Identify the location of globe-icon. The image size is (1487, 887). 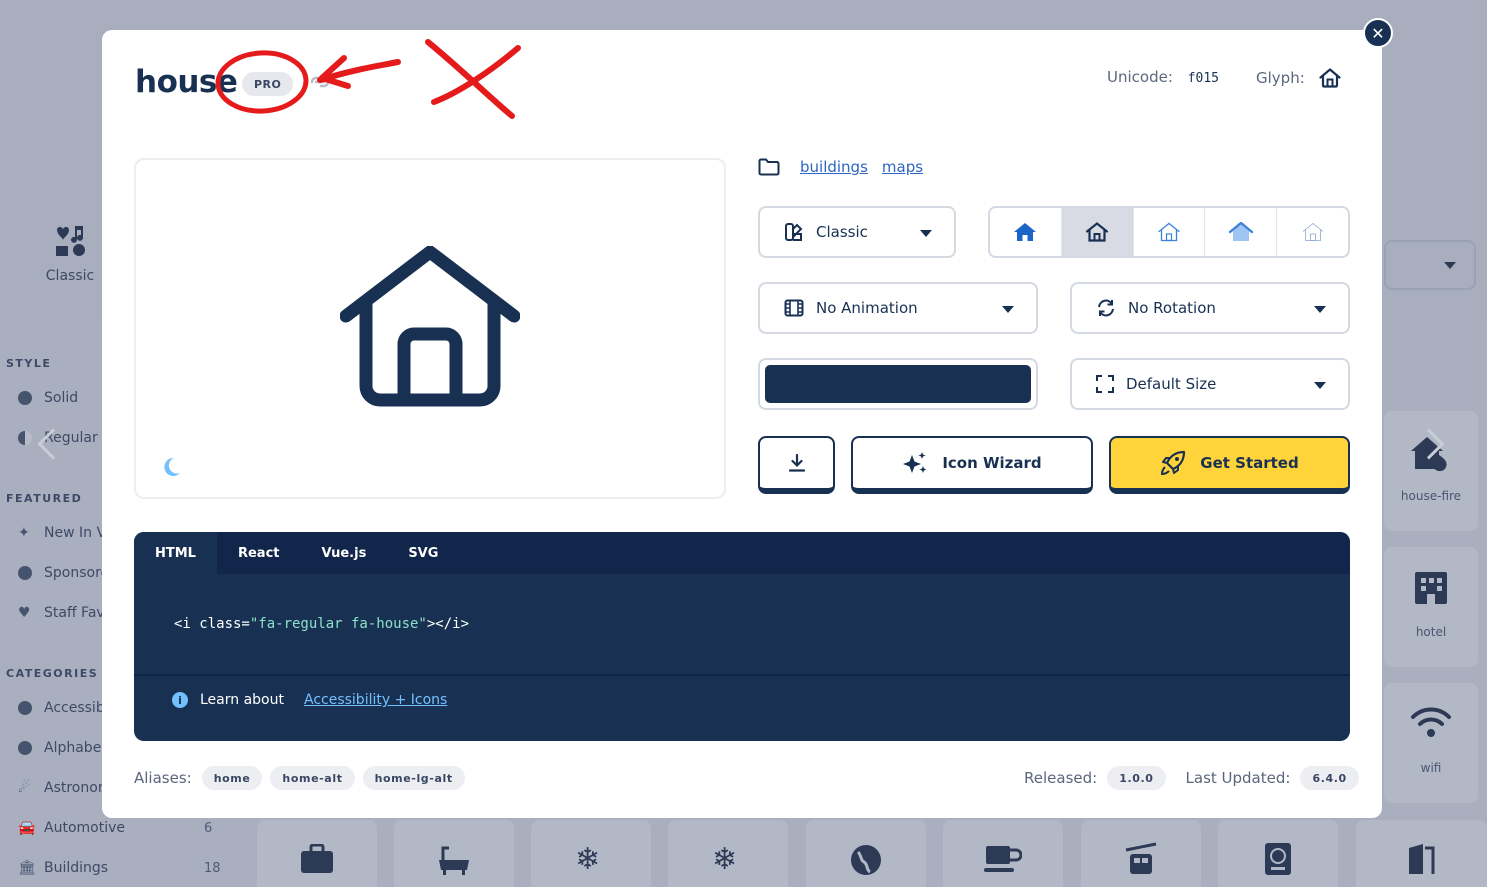
(866, 860).